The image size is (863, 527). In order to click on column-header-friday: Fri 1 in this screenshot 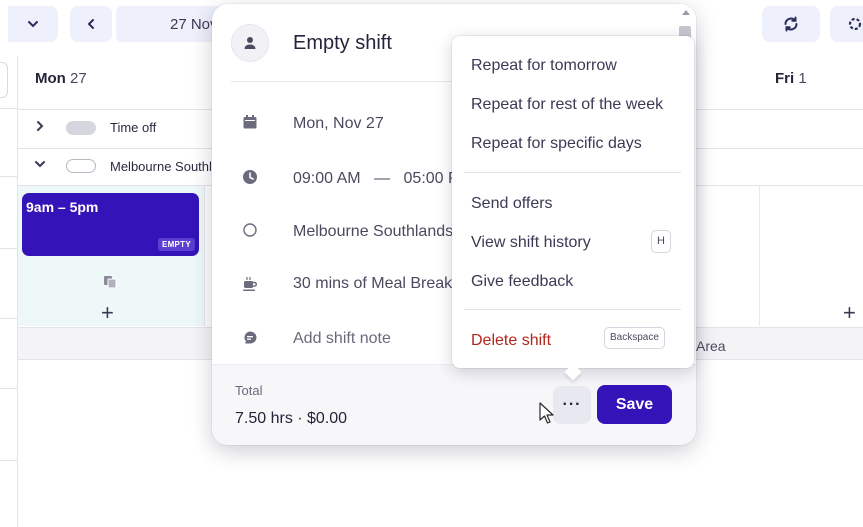, I will do `click(791, 78)`.